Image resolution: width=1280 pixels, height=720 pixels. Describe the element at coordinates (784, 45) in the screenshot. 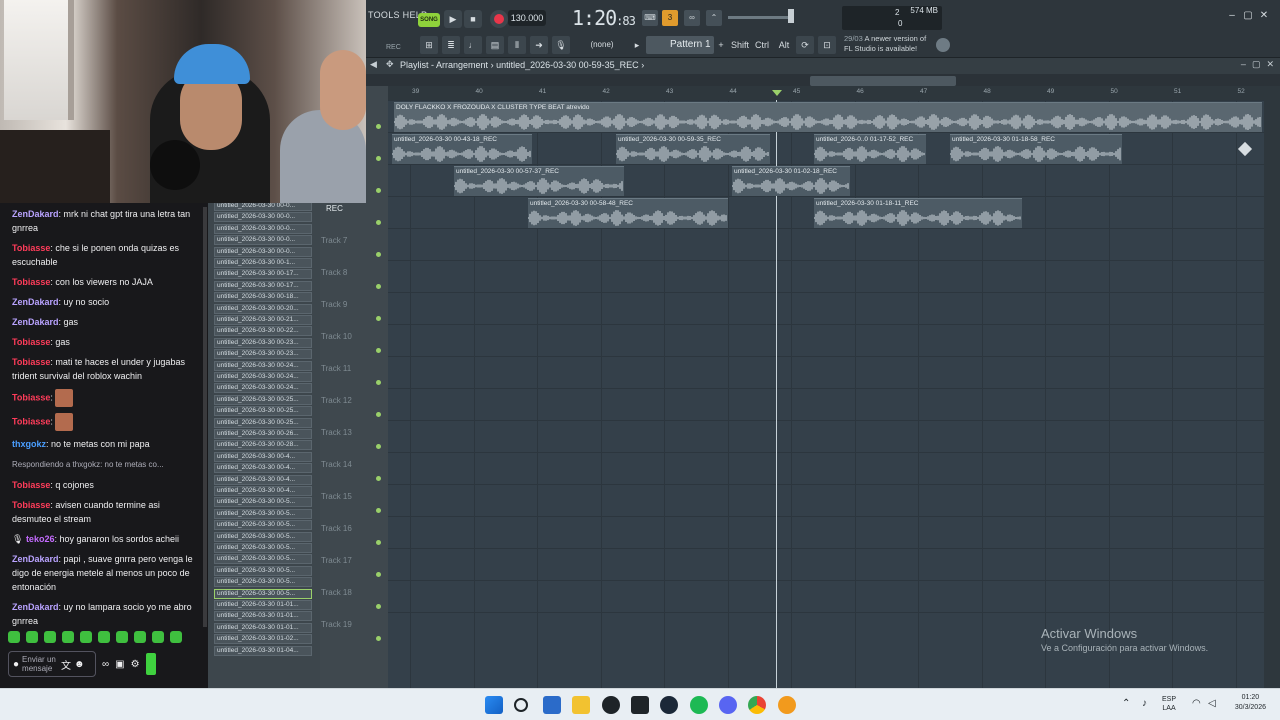

I see `alt-button: Alt` at that location.